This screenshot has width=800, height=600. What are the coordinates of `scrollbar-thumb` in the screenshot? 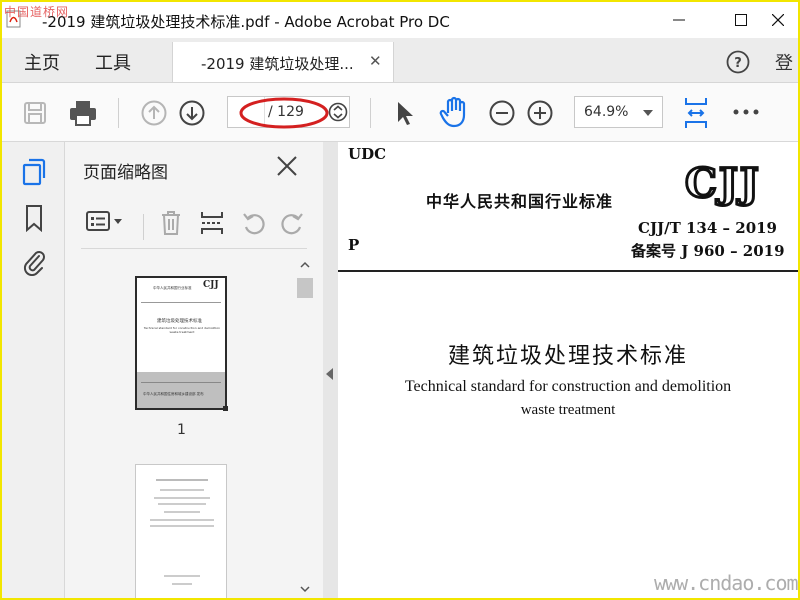 It's located at (305, 288).